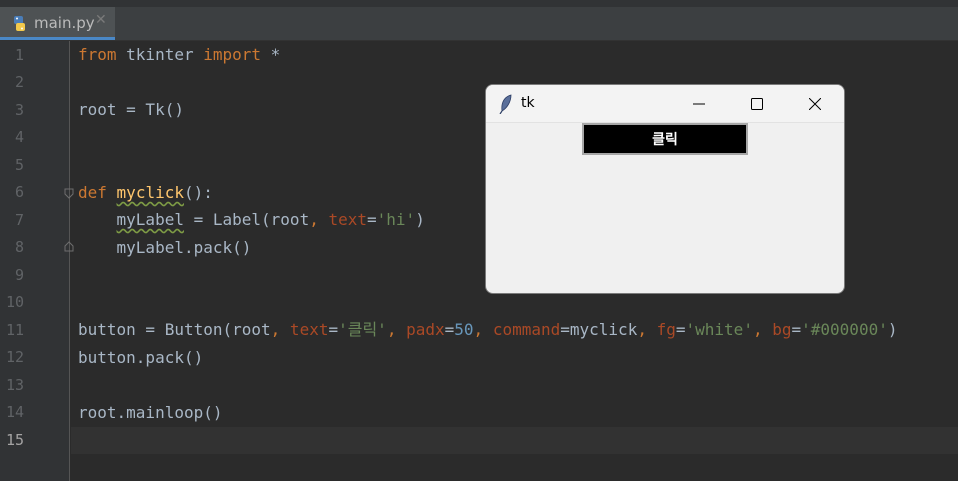  I want to click on line-number-gutter: 1 2 3 4 5 6 7 8 9 10 11 12 13 14 15, so click(37, 261).